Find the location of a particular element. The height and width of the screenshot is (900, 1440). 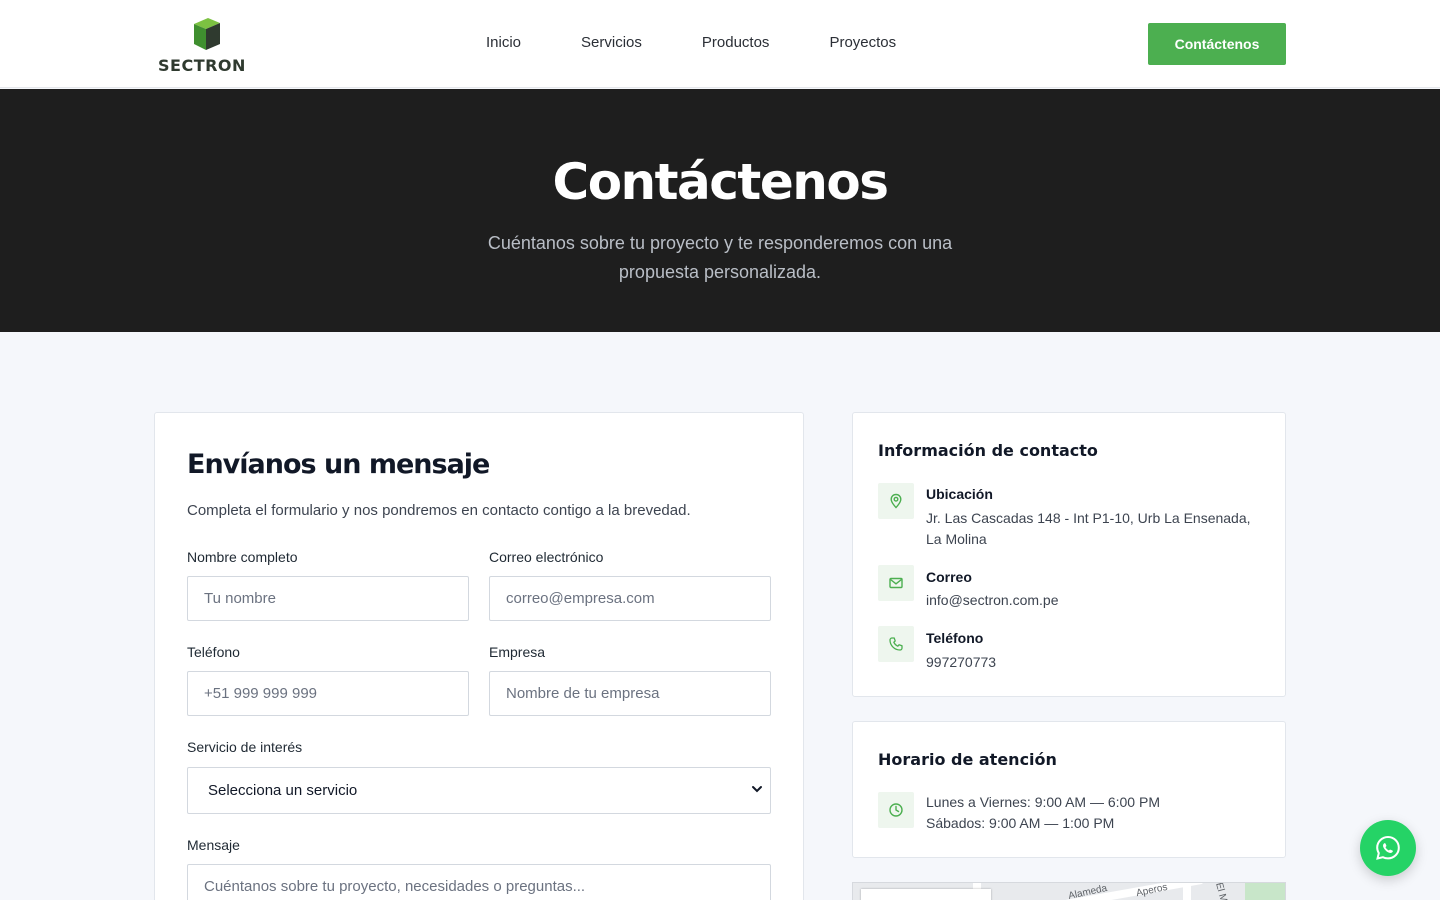

brand-logo: SECTRON is located at coordinates (206, 44).